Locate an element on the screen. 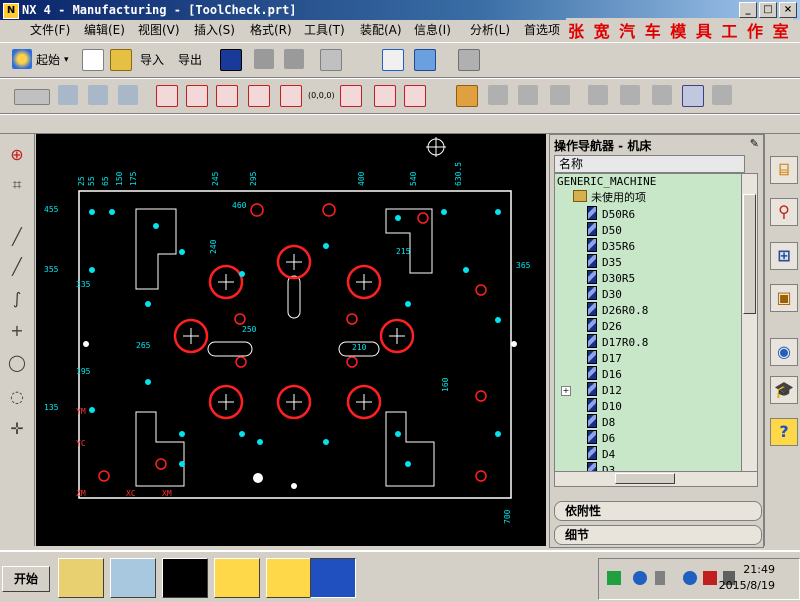 This screenshot has height=602, width=800. maximize-button: □ is located at coordinates (768, 10).